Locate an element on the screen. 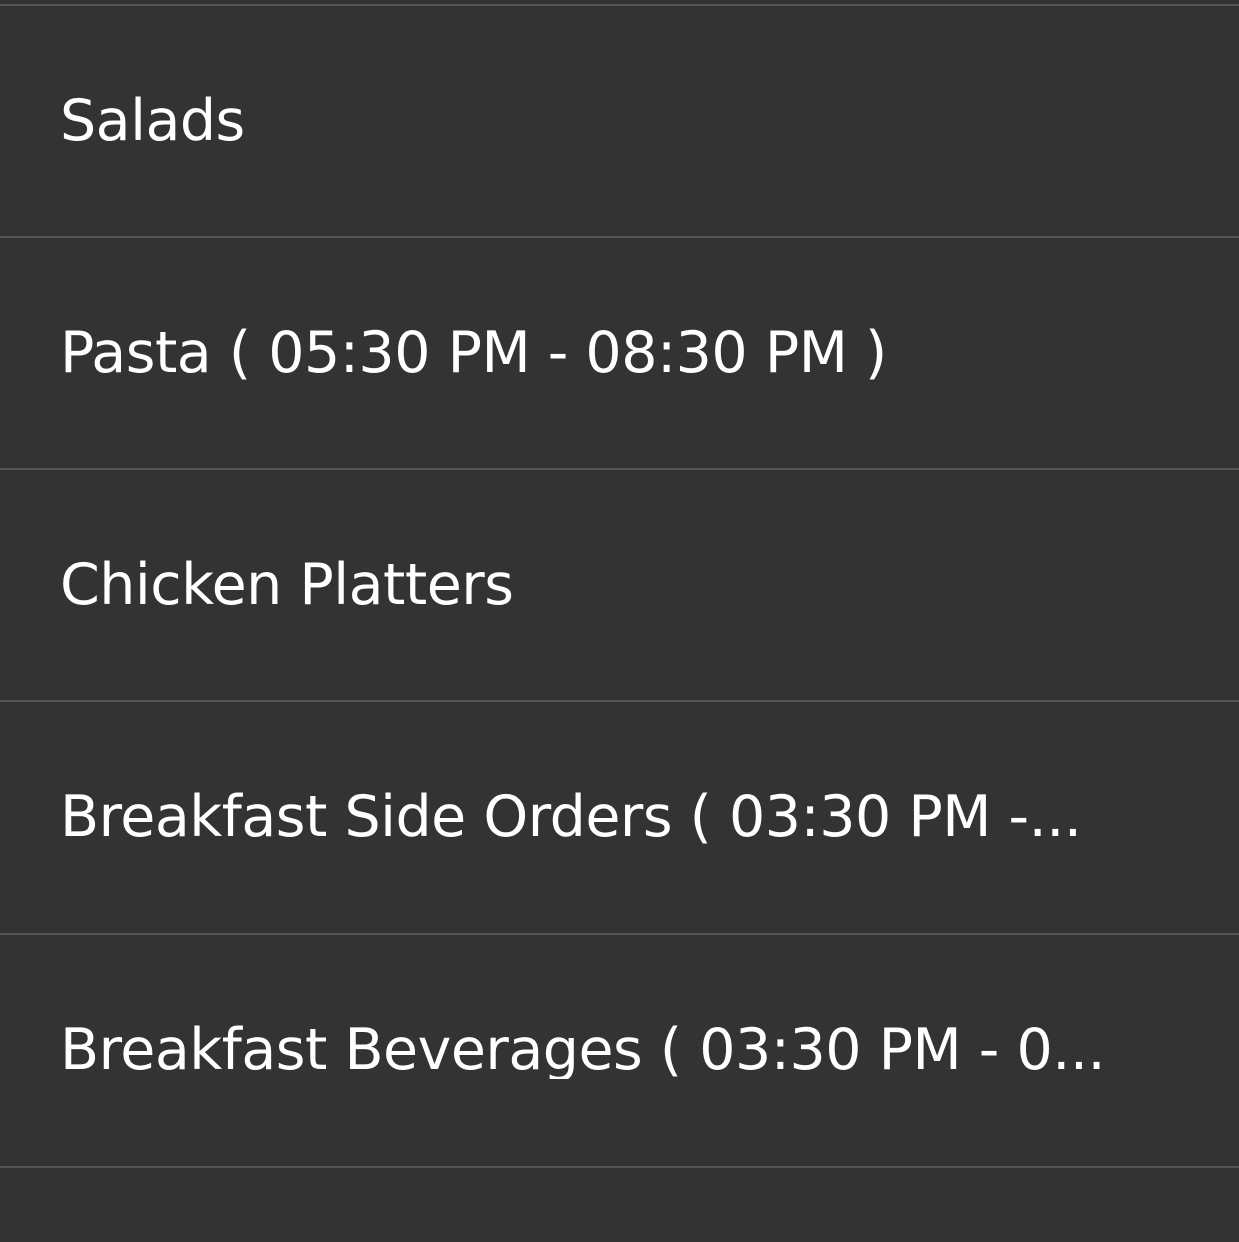 The height and width of the screenshot is (1242, 1239). list-item-label: Salads is located at coordinates (152, 121).